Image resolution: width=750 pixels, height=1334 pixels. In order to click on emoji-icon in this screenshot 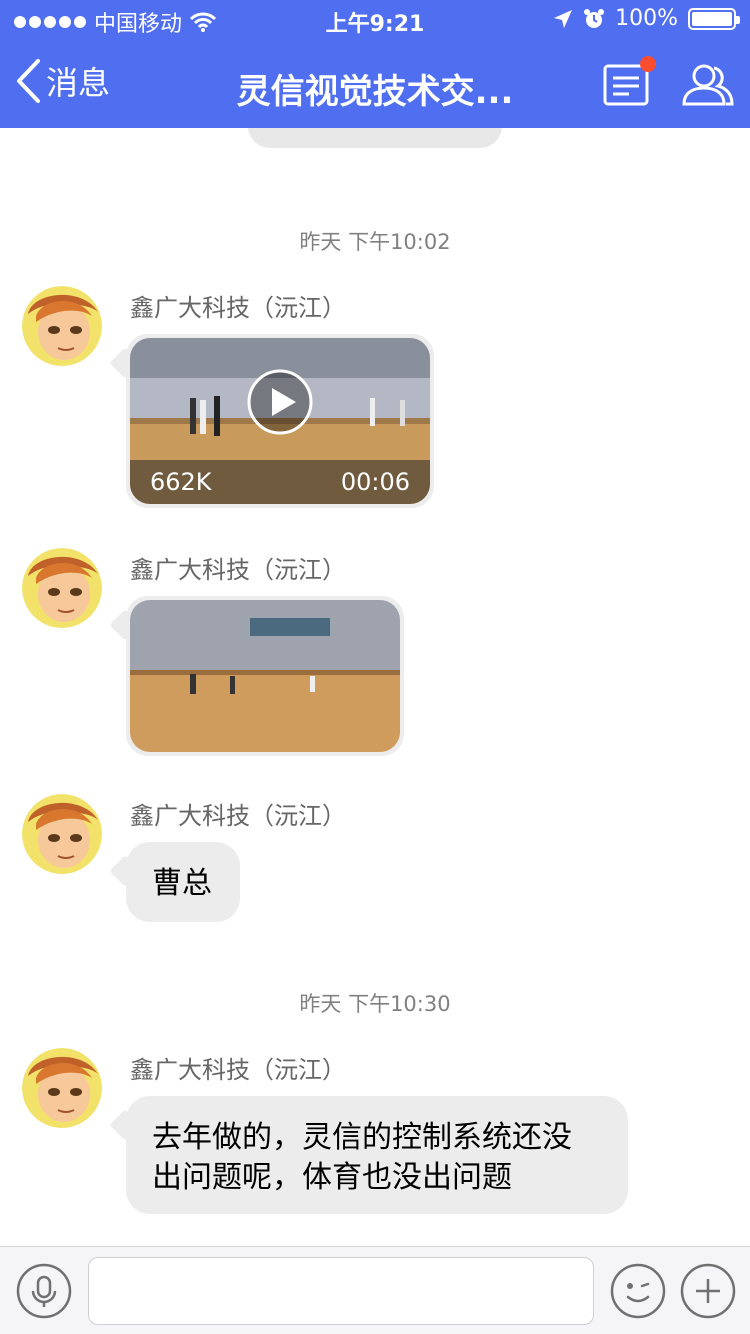, I will do `click(638, 1291)`.